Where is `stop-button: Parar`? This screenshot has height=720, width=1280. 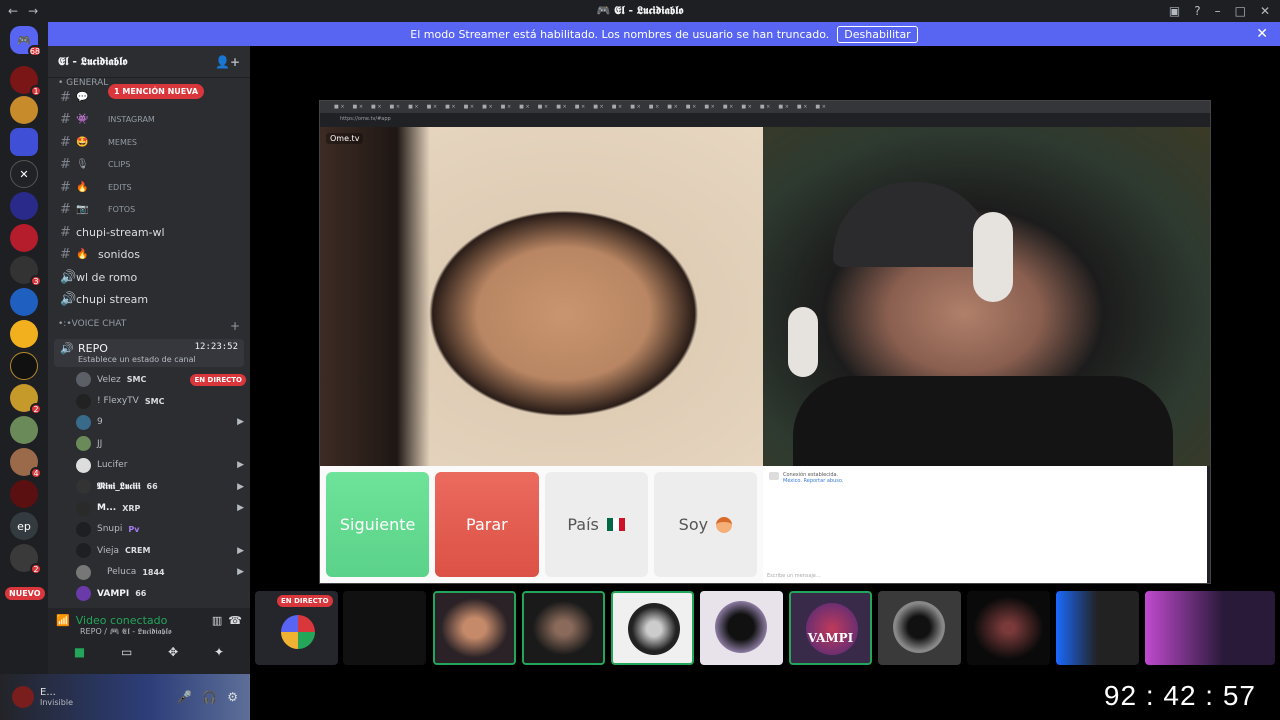 stop-button: Parar is located at coordinates (487, 524).